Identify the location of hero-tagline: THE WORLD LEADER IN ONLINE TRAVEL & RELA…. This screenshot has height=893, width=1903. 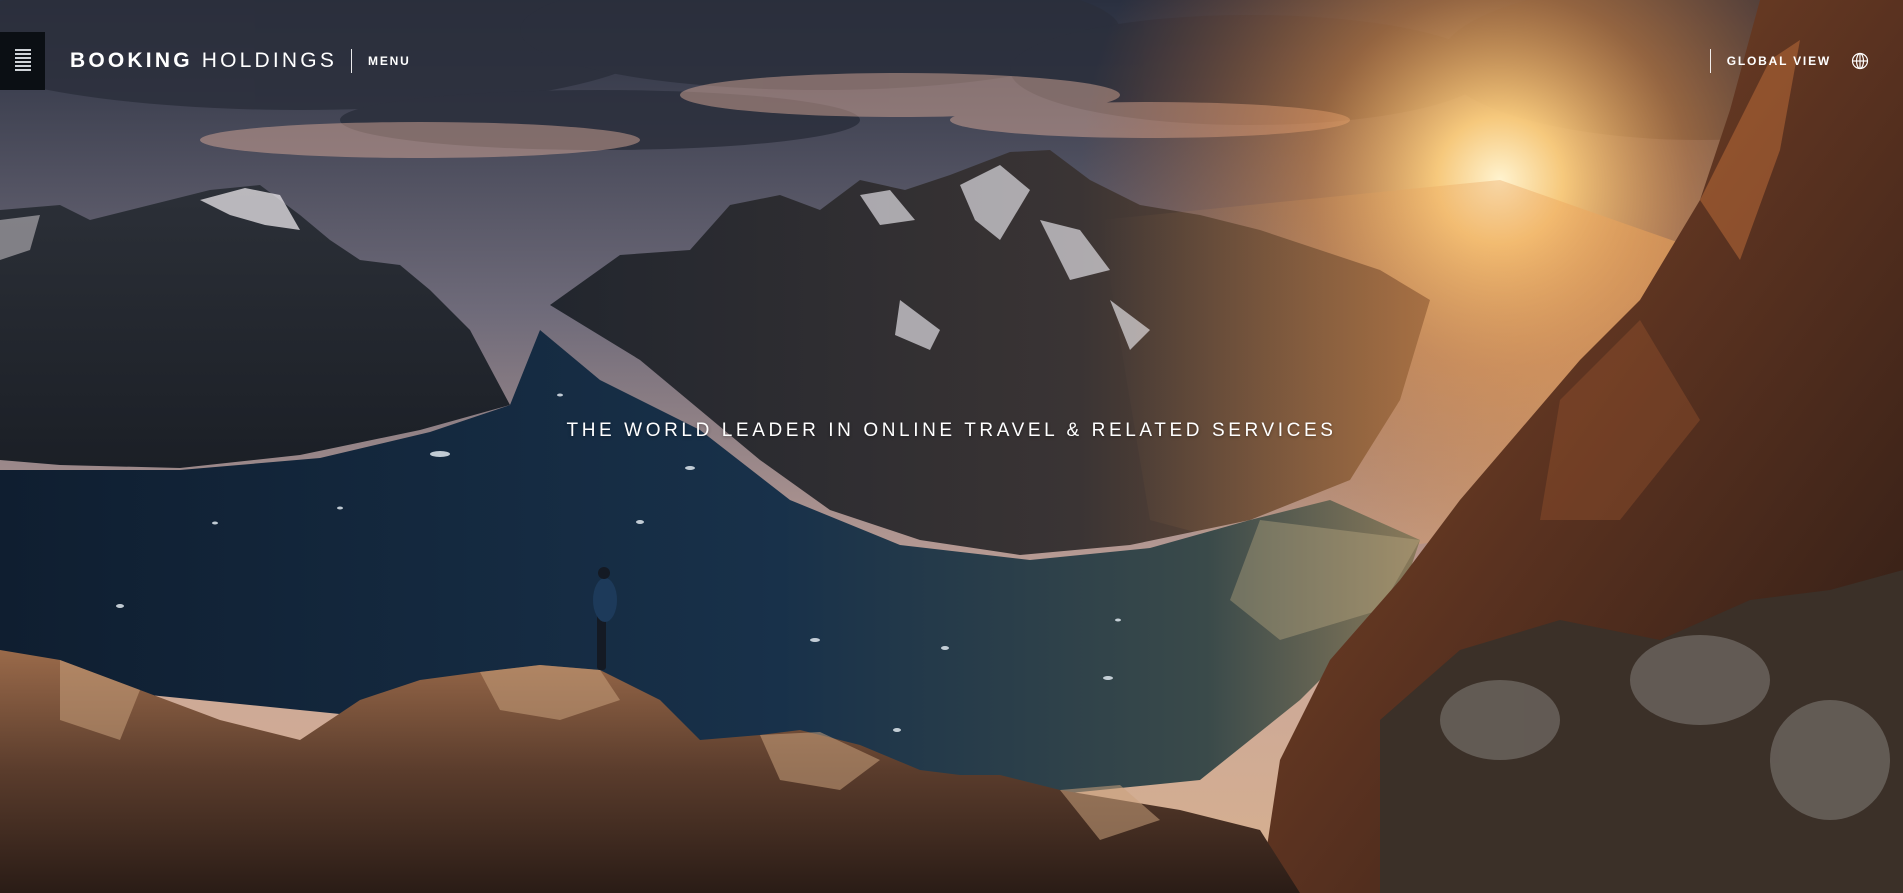
(951, 430).